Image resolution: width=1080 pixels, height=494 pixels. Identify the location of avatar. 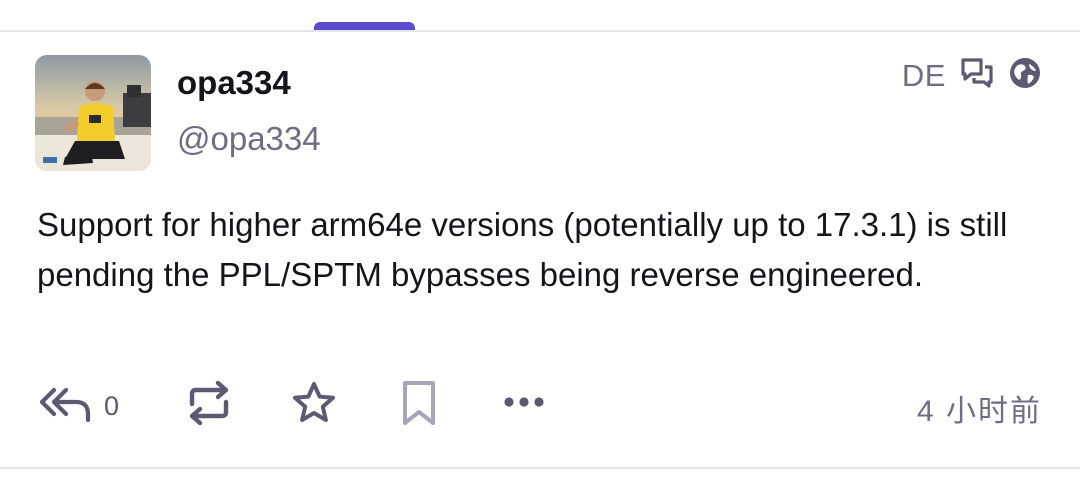
(93, 113).